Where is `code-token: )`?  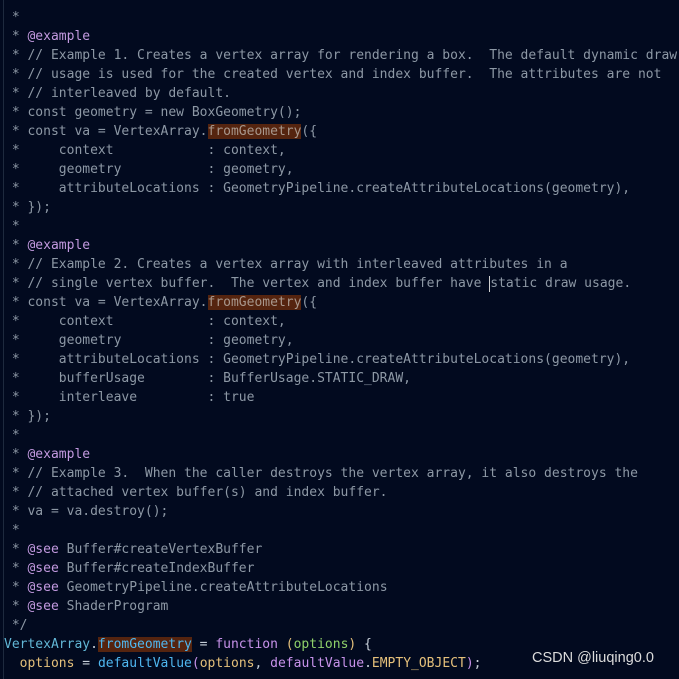 code-token: ) is located at coordinates (469, 663).